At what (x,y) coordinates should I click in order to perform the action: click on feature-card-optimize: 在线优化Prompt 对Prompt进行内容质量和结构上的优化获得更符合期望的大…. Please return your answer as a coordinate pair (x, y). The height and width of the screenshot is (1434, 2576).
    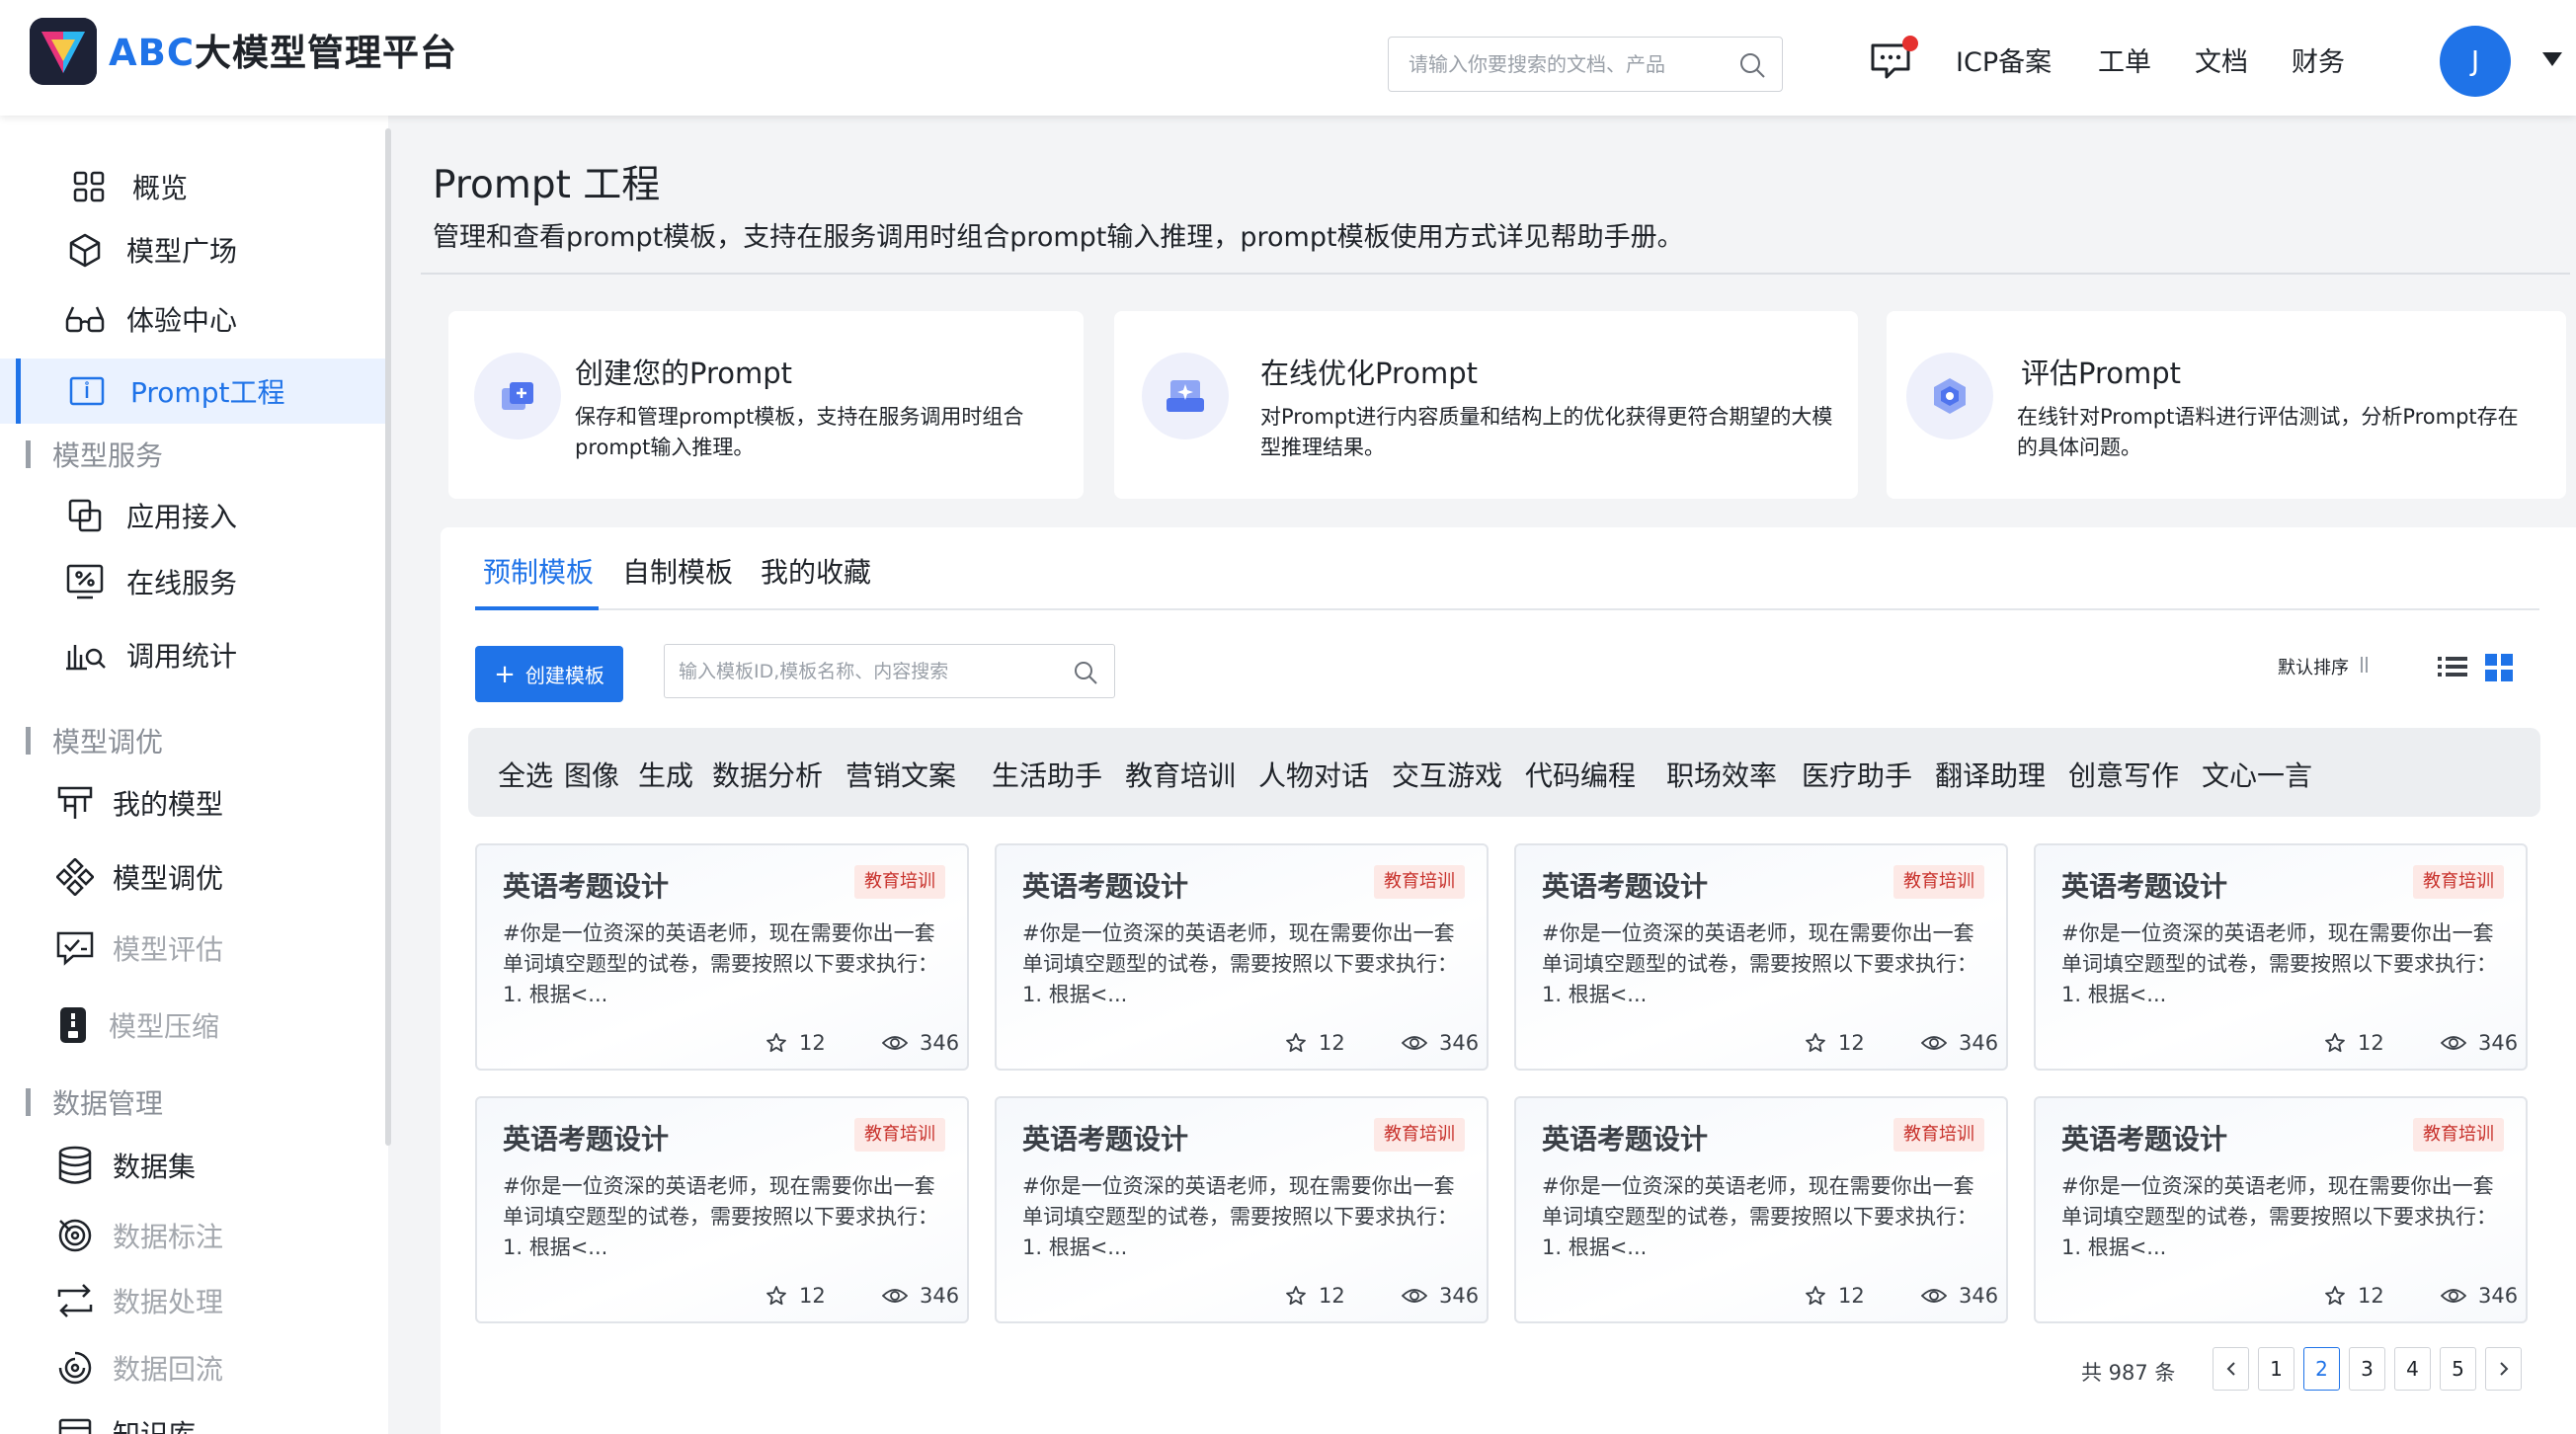
    Looking at the image, I should click on (1486, 405).